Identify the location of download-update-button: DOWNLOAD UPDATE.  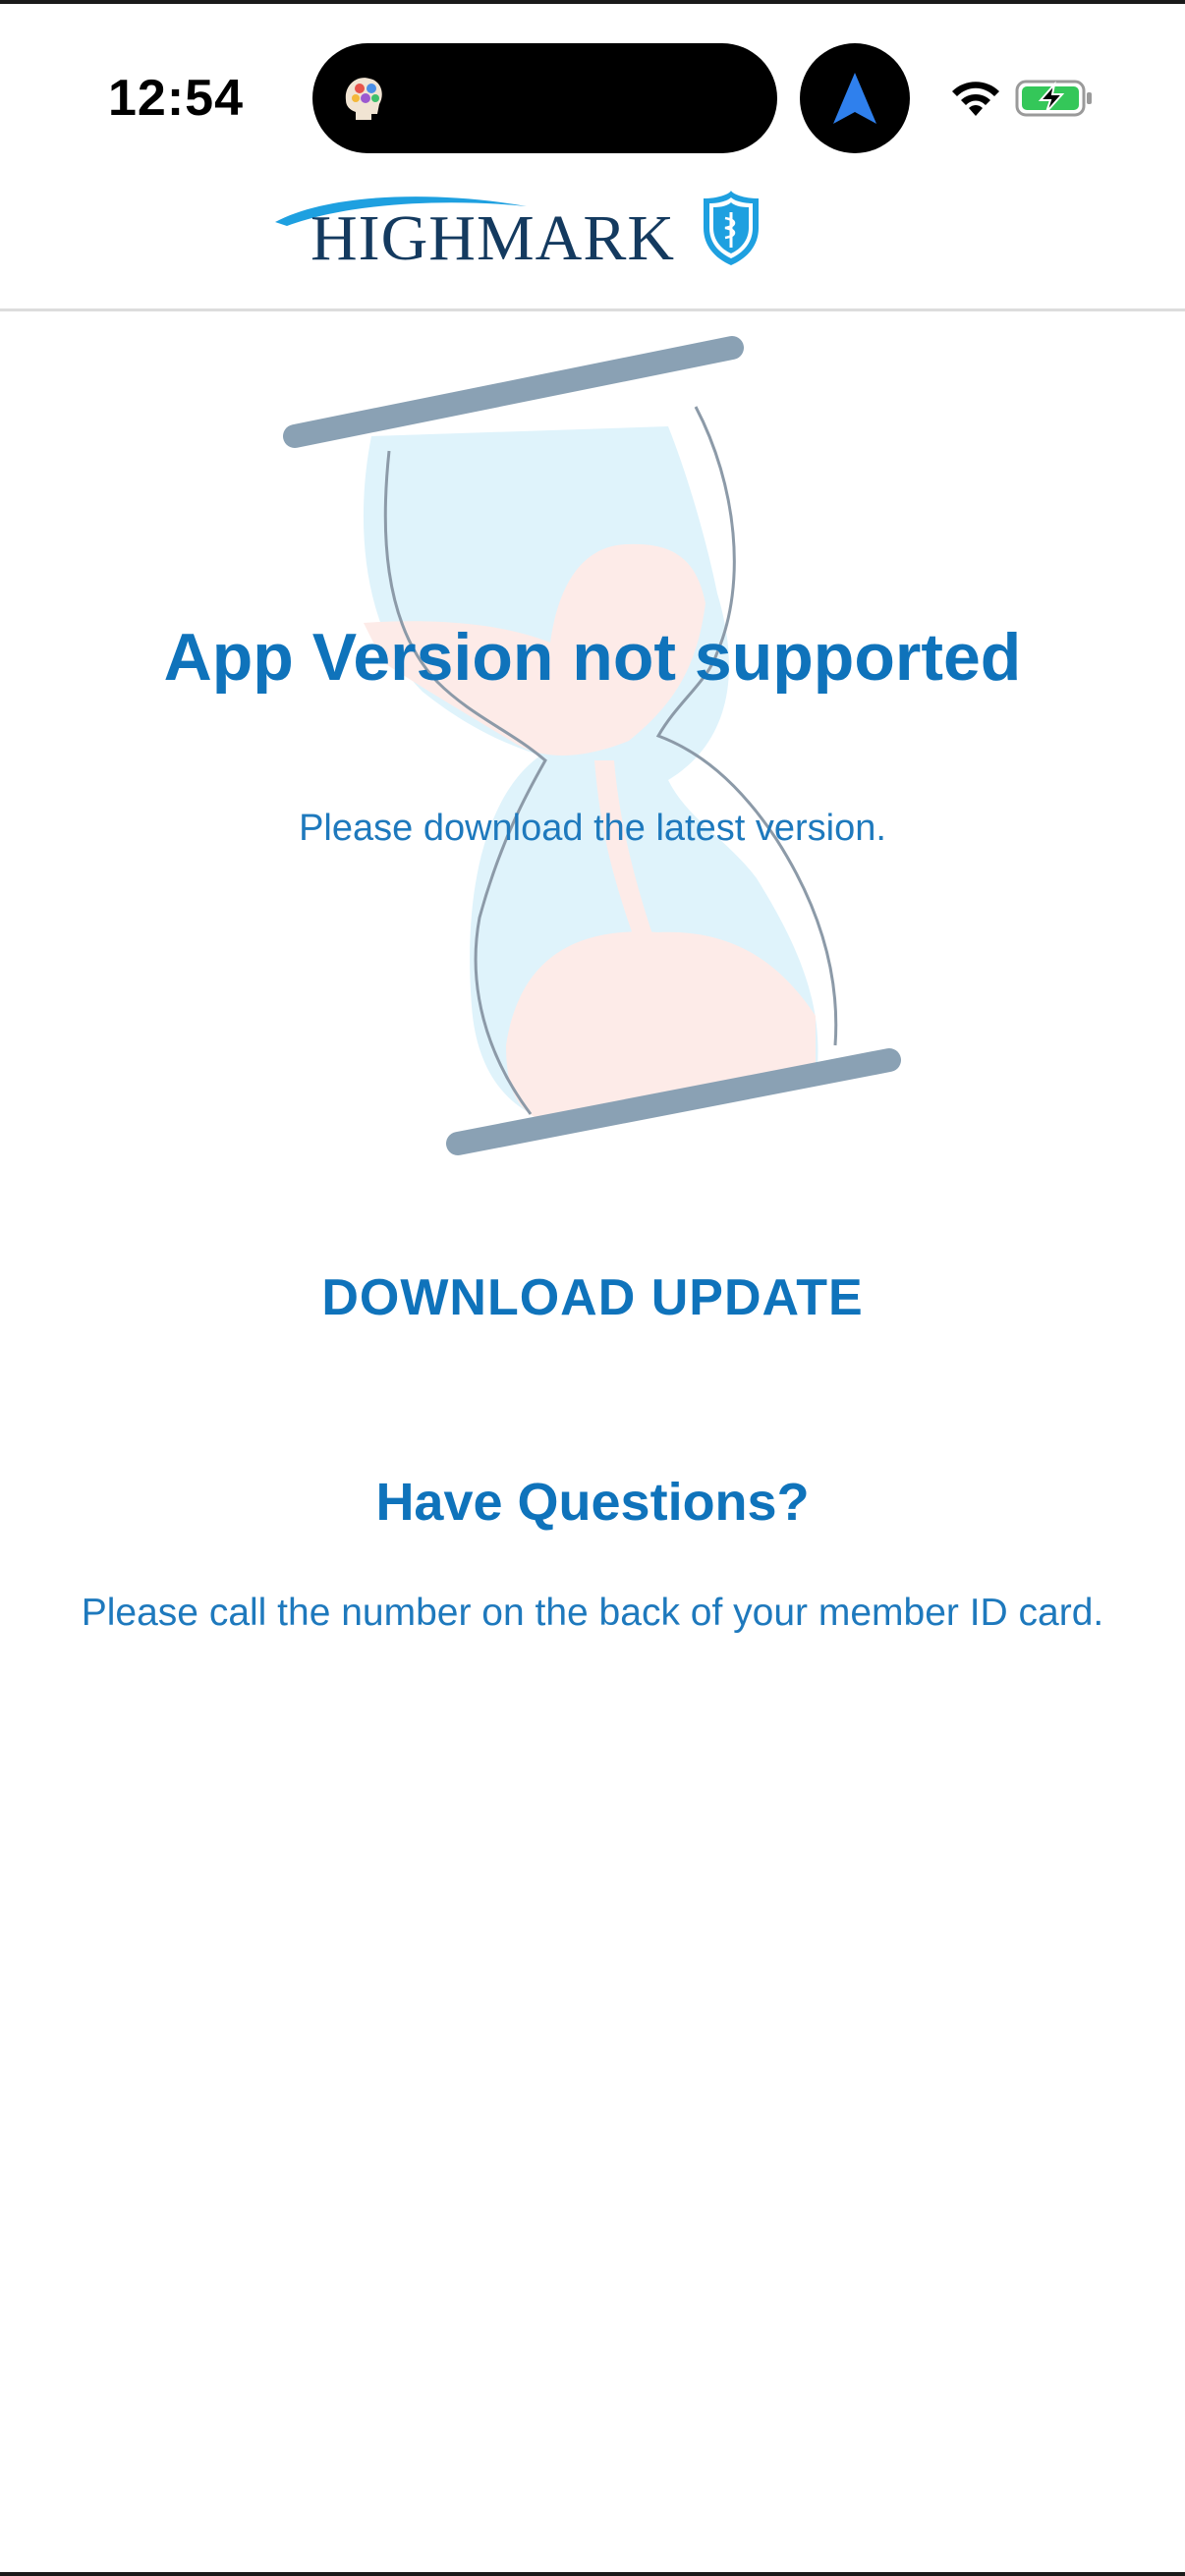
(592, 1298).